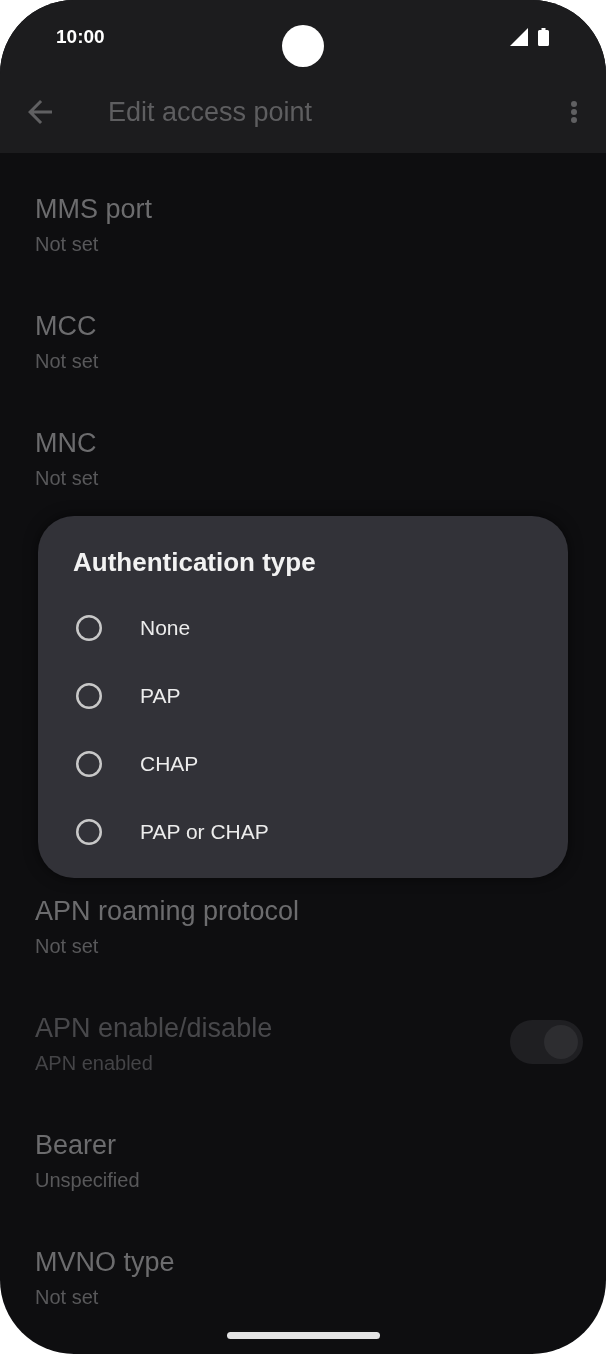 This screenshot has height=1354, width=606. I want to click on screen-title: Edit access point, so click(210, 112).